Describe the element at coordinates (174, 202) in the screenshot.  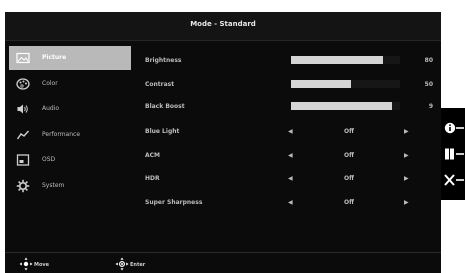
I see `super-sharpness-label: Super Sharpness` at that location.